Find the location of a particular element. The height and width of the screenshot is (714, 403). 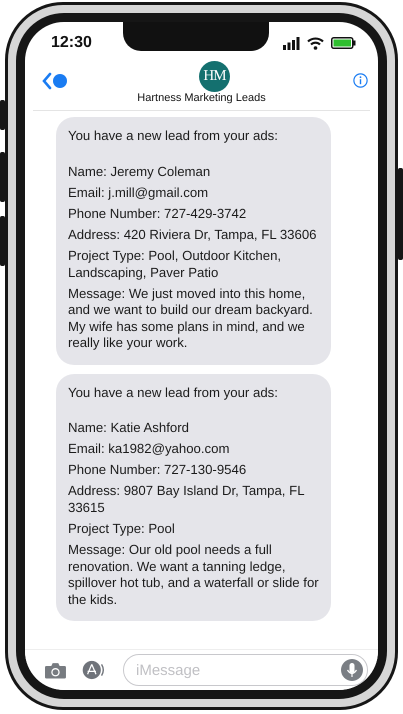

message-text: Email: j.mill@gmail.com is located at coordinates (139, 193).